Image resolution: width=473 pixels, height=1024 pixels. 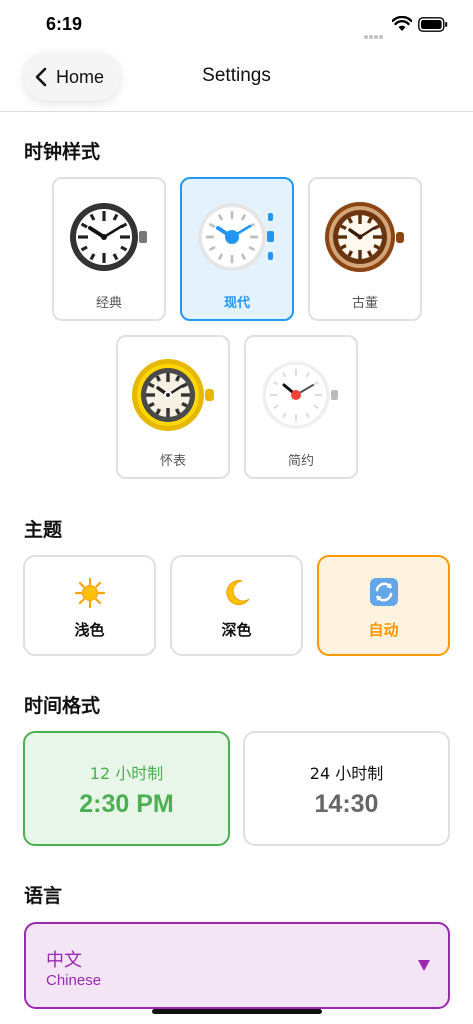 What do you see at coordinates (364, 237) in the screenshot?
I see `antique-clock-icon` at bounding box center [364, 237].